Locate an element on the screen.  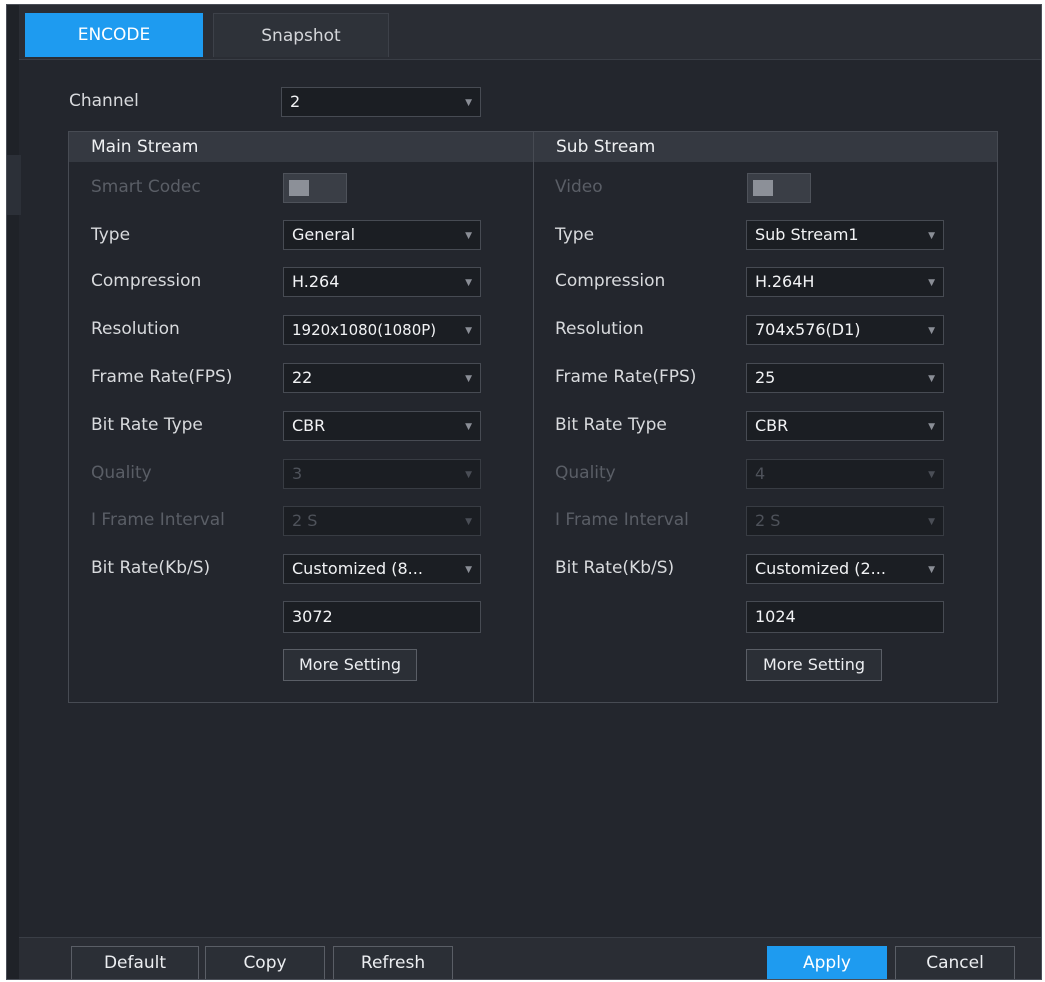
main-compression-value: H.264 is located at coordinates (316, 281).